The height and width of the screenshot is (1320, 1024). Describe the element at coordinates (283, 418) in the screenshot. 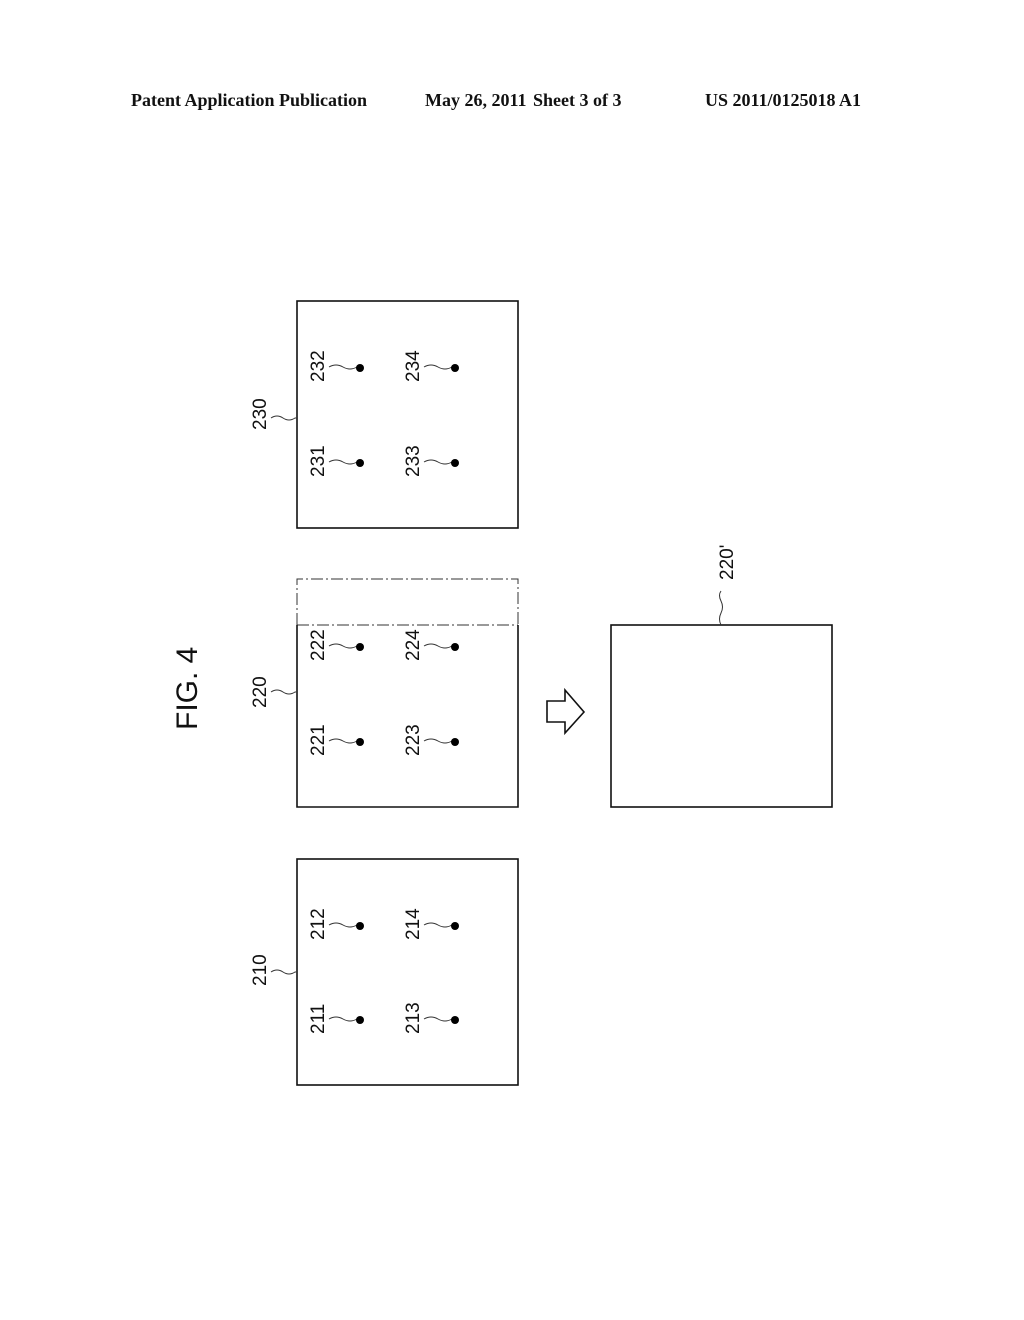

I see `panel-230-leader` at that location.